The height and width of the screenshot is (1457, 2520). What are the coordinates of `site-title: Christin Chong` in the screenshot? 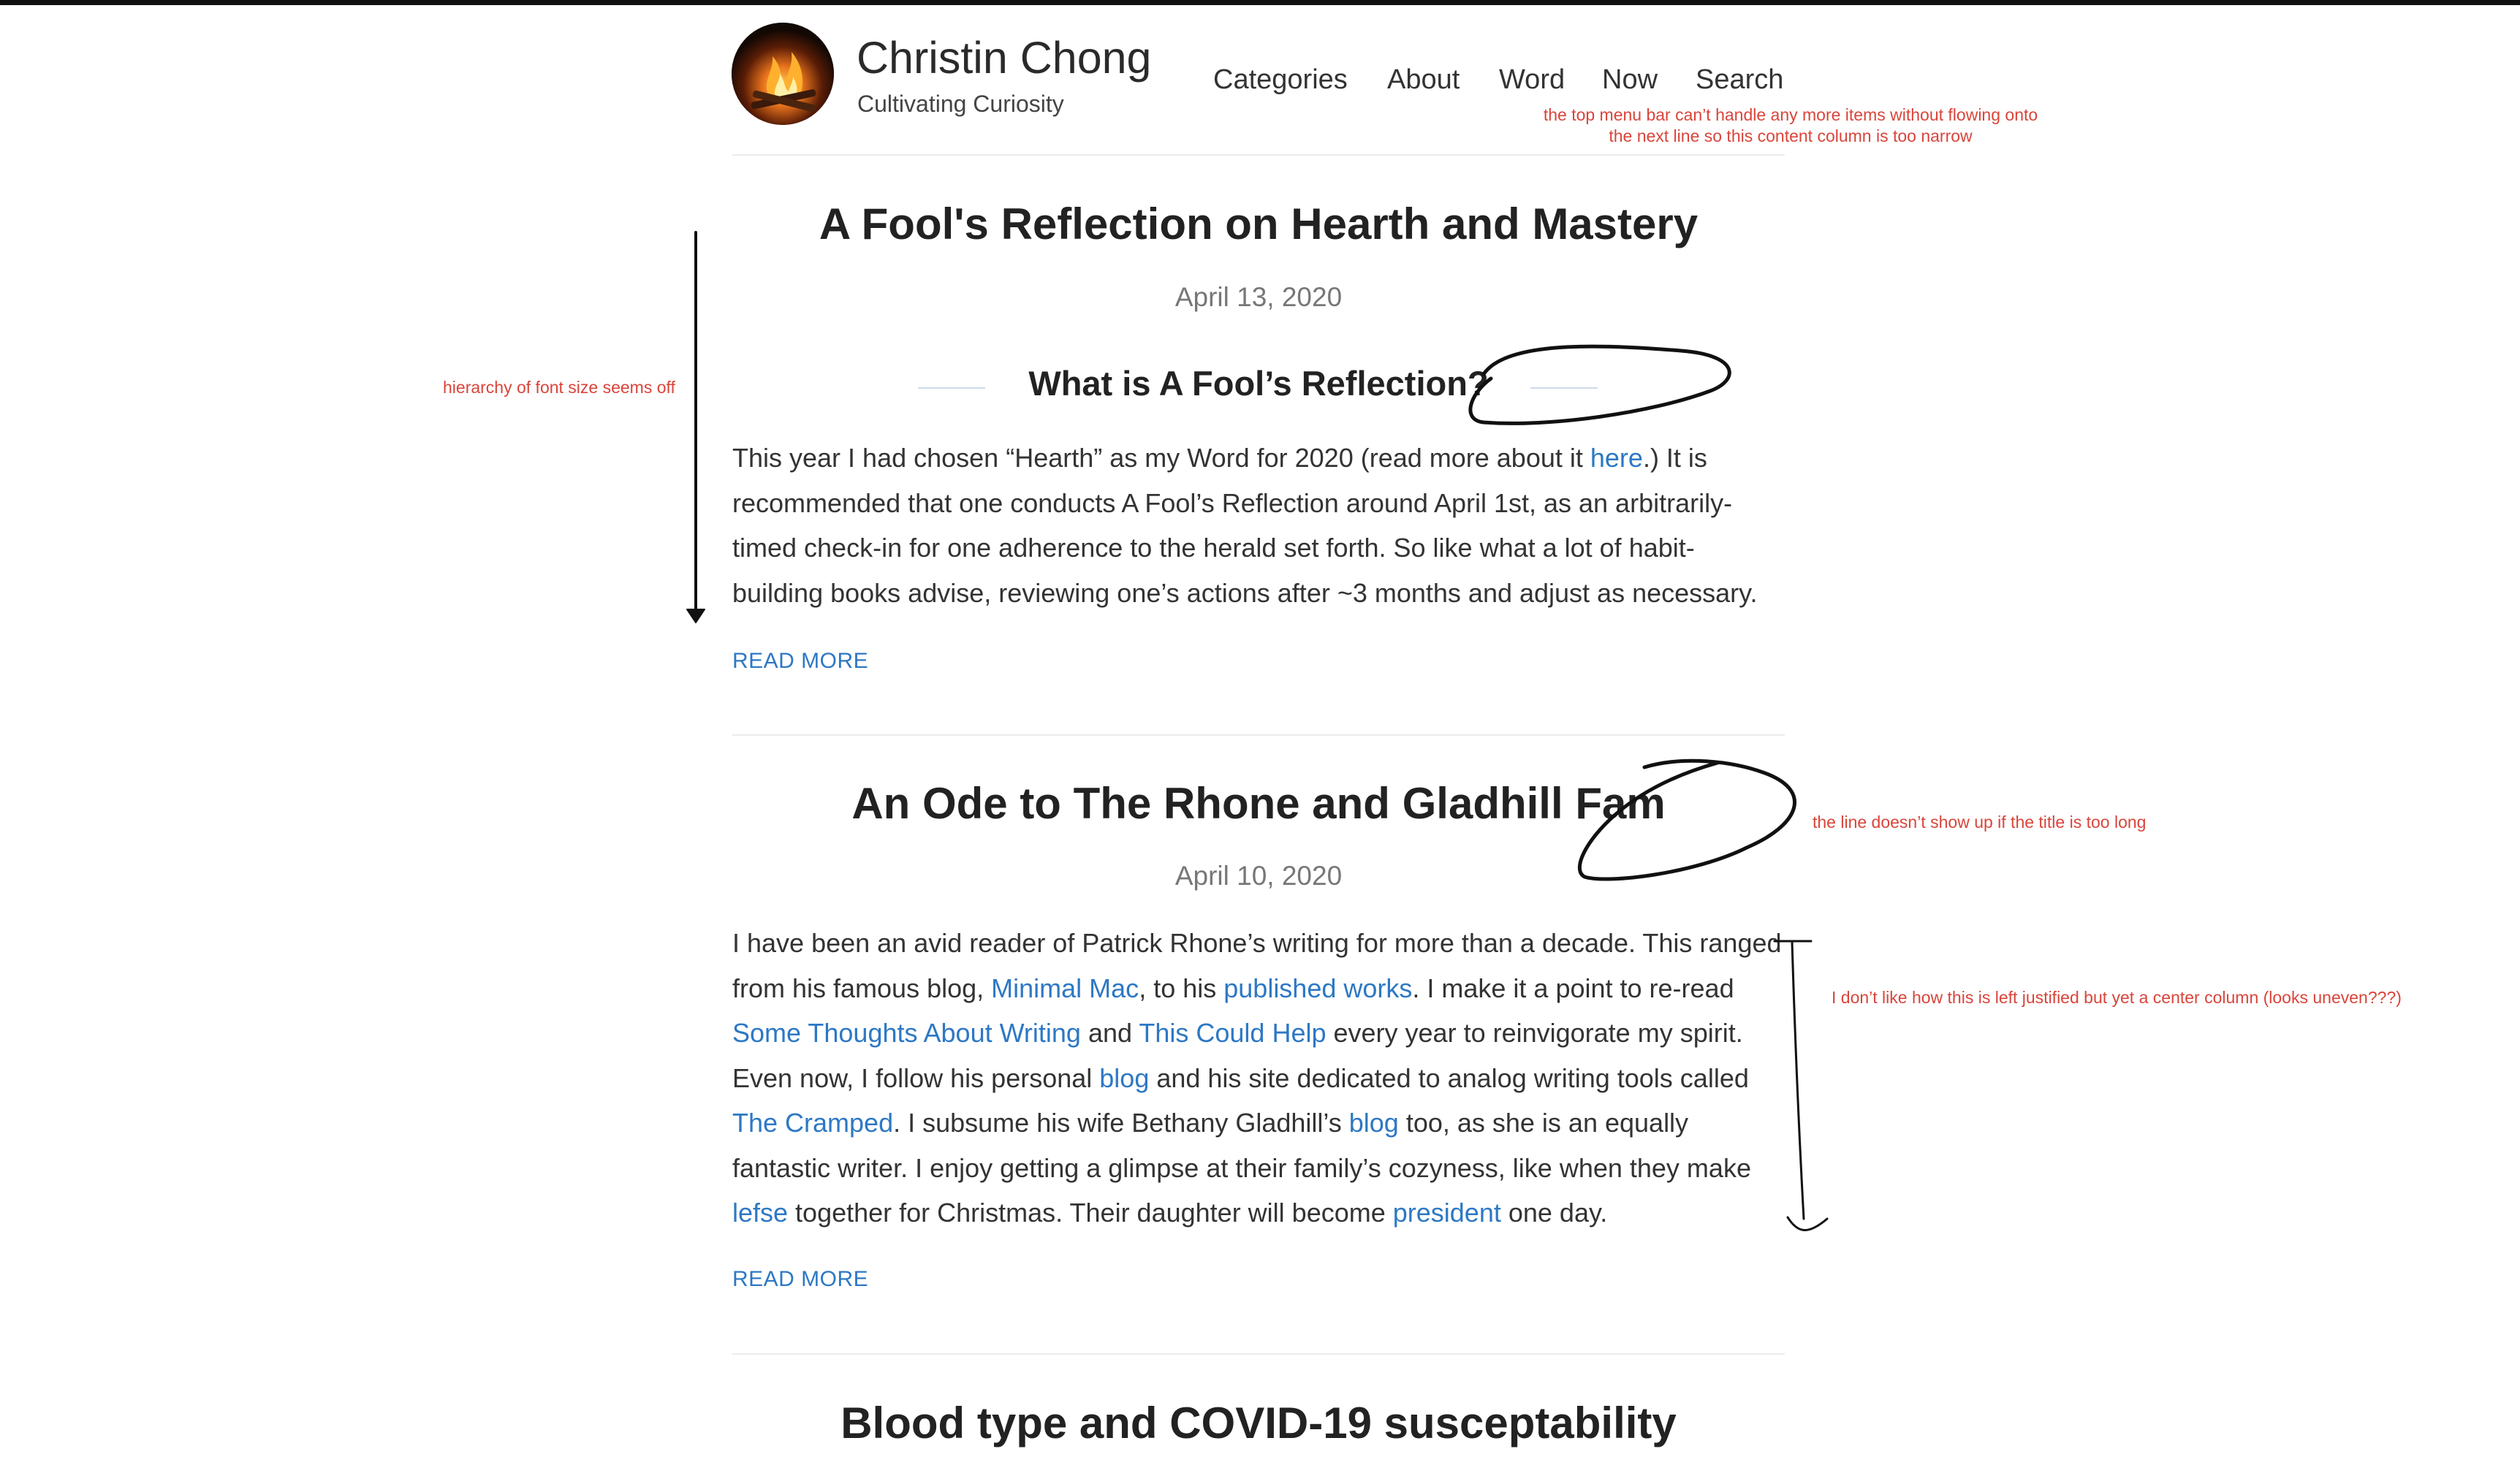 It's located at (1004, 57).